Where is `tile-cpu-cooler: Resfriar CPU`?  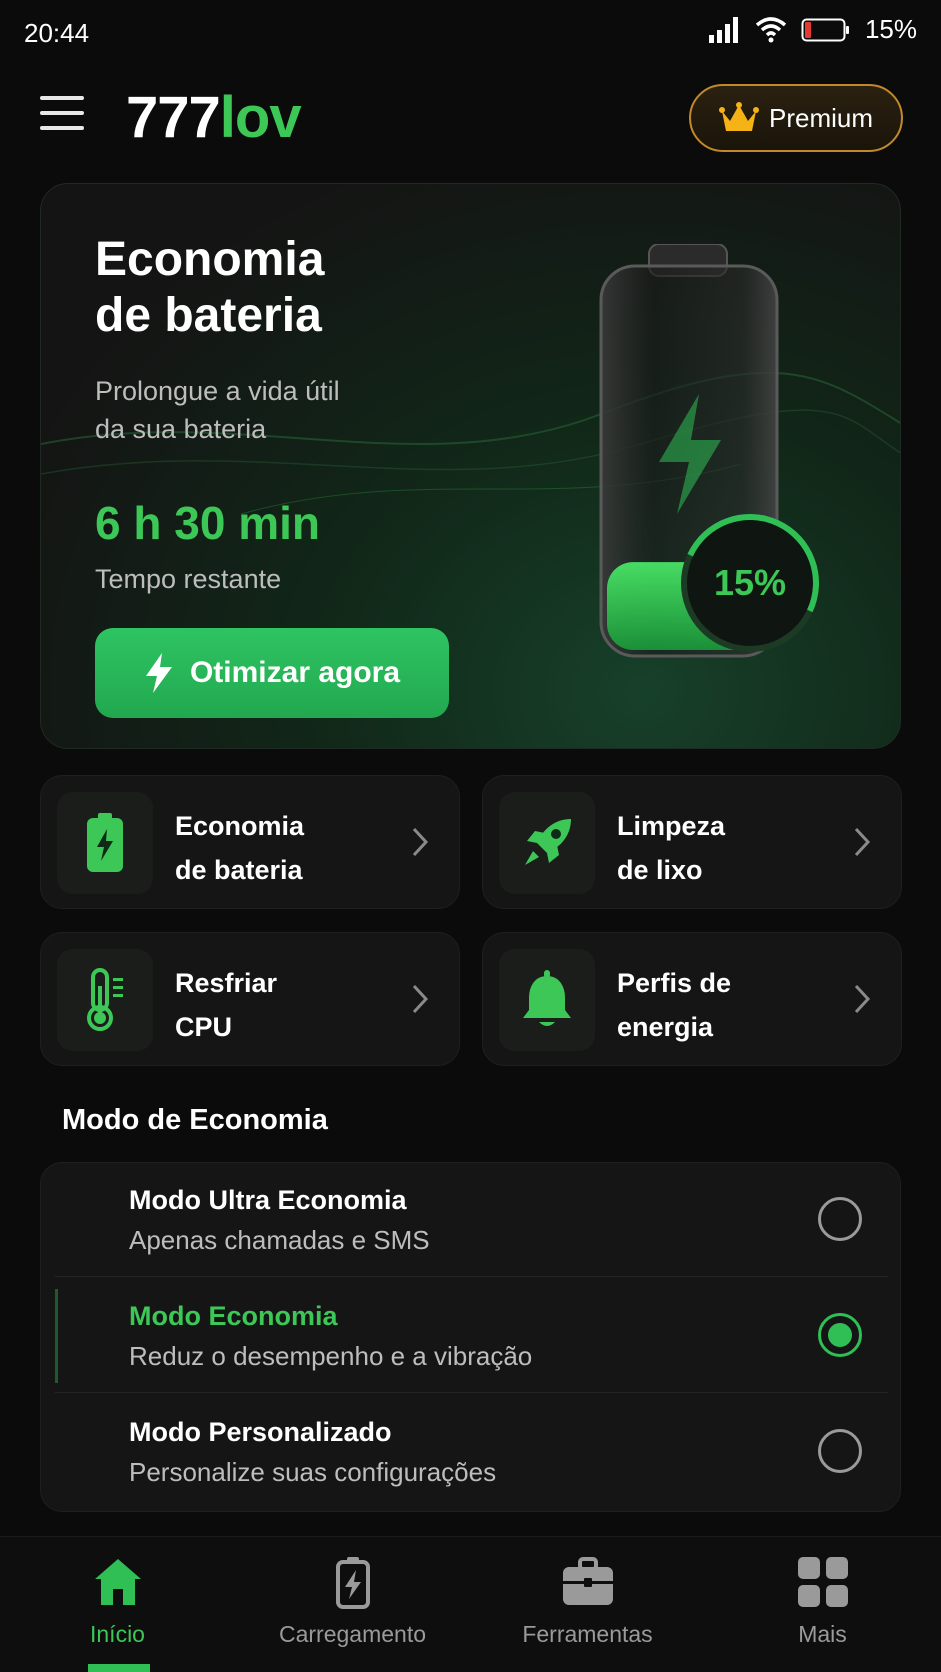 tile-cpu-cooler: Resfriar CPU is located at coordinates (250, 999).